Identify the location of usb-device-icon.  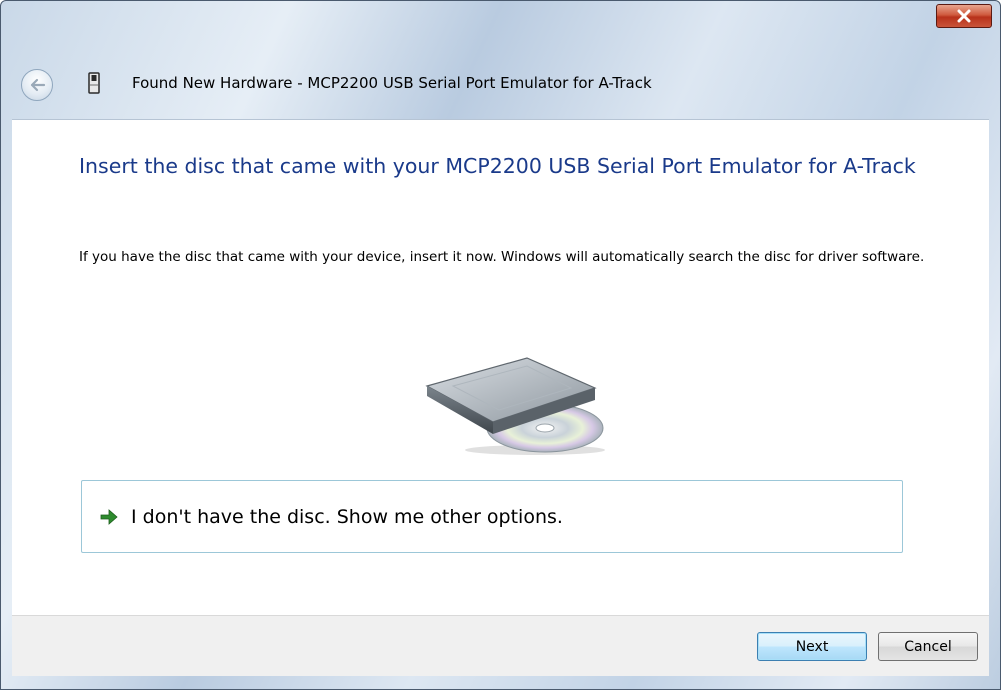
(94, 83).